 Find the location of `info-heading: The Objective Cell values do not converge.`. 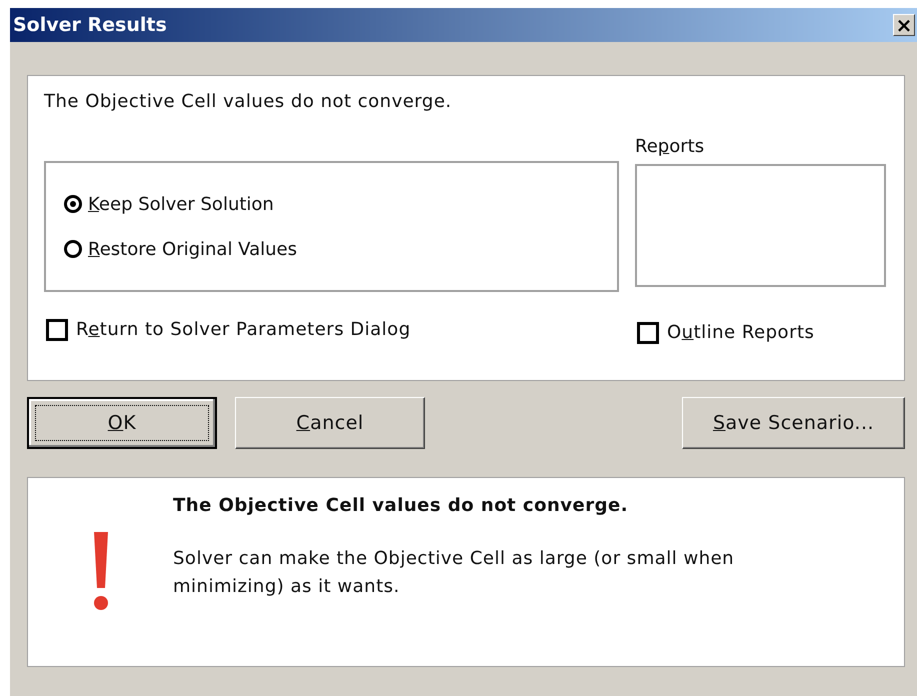

info-heading: The Objective Cell values do not converge. is located at coordinates (401, 506).